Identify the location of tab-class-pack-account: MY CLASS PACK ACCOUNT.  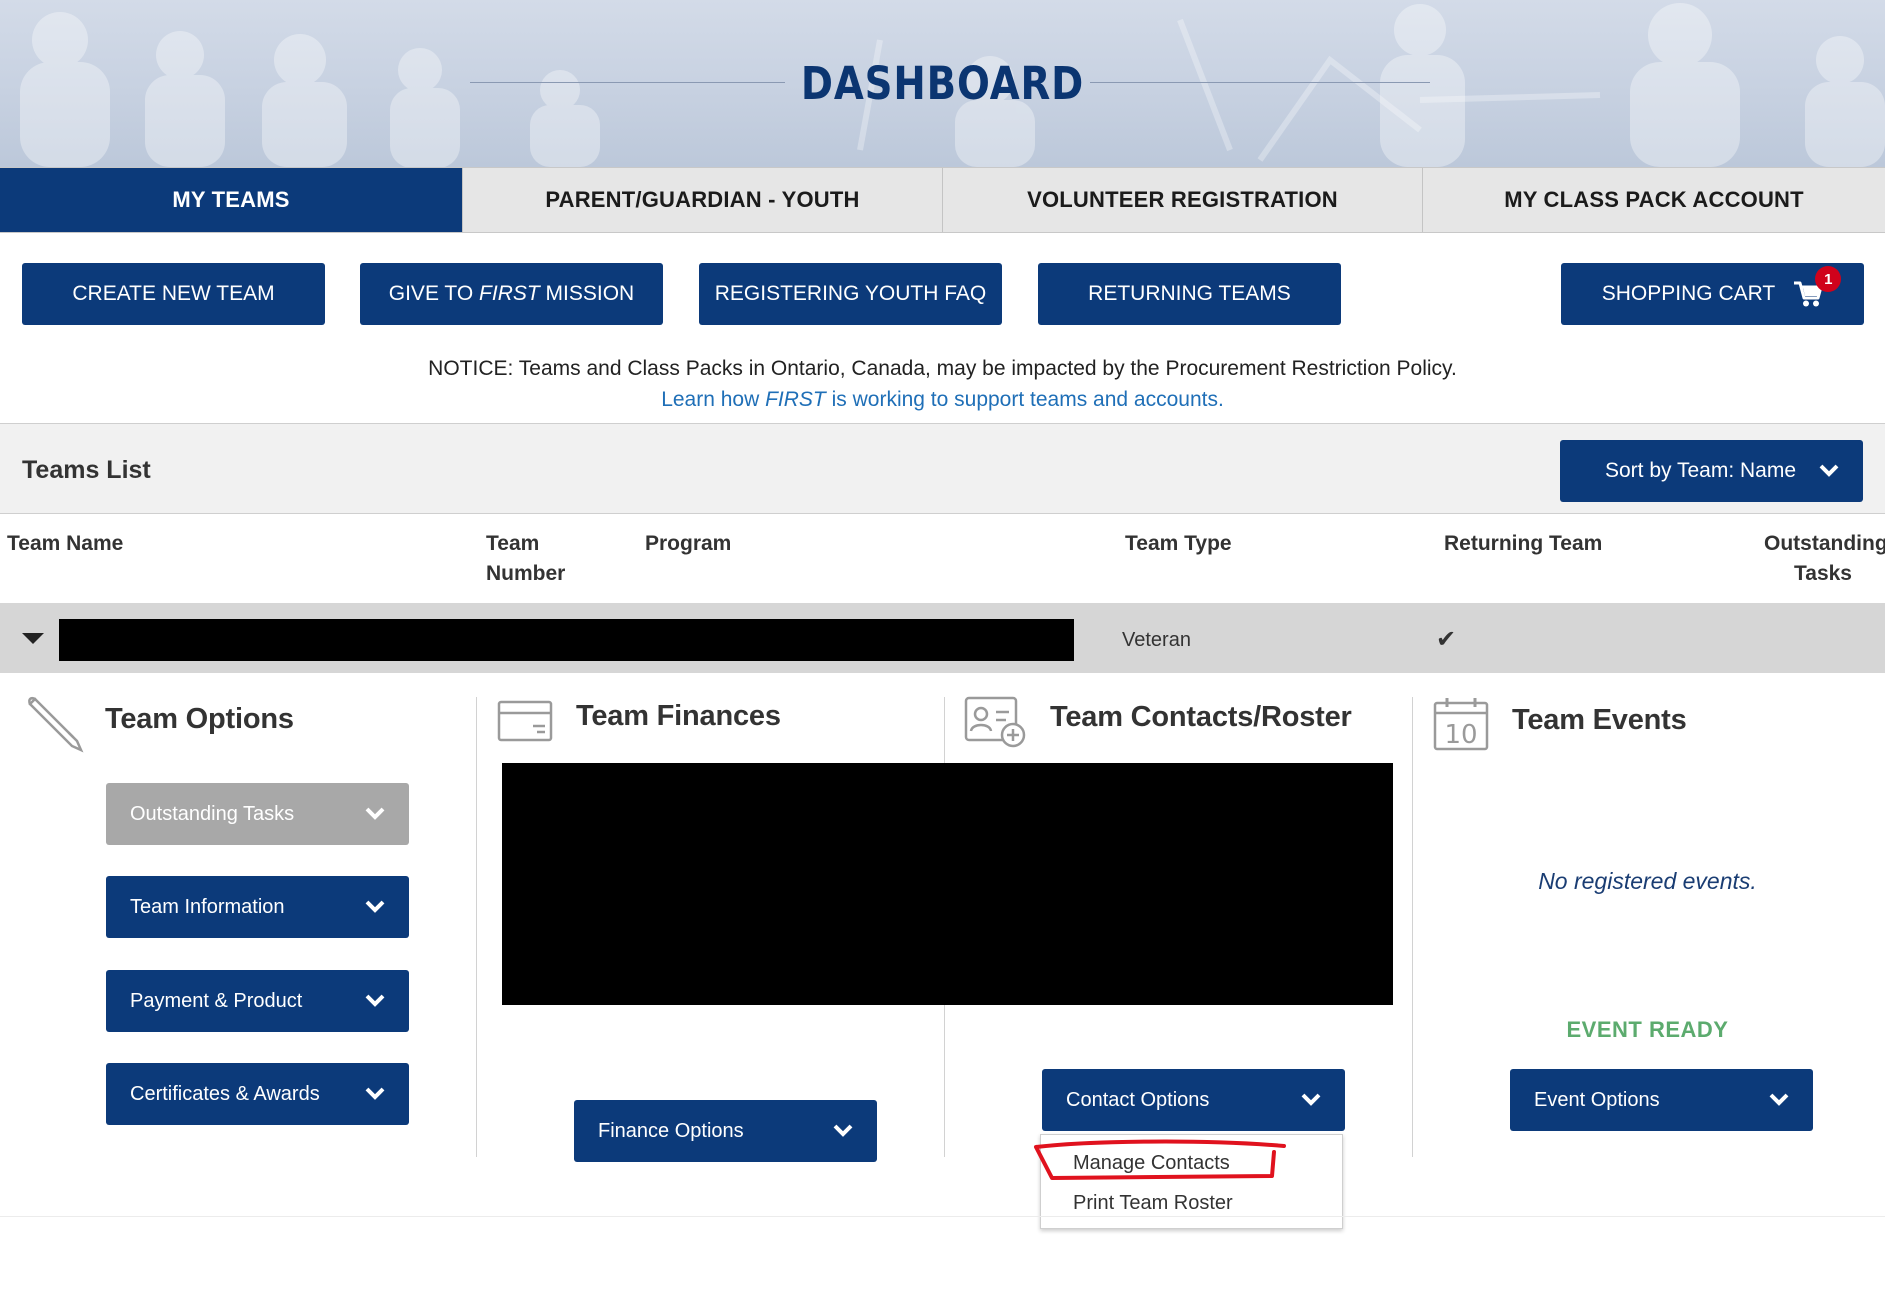
(1654, 200).